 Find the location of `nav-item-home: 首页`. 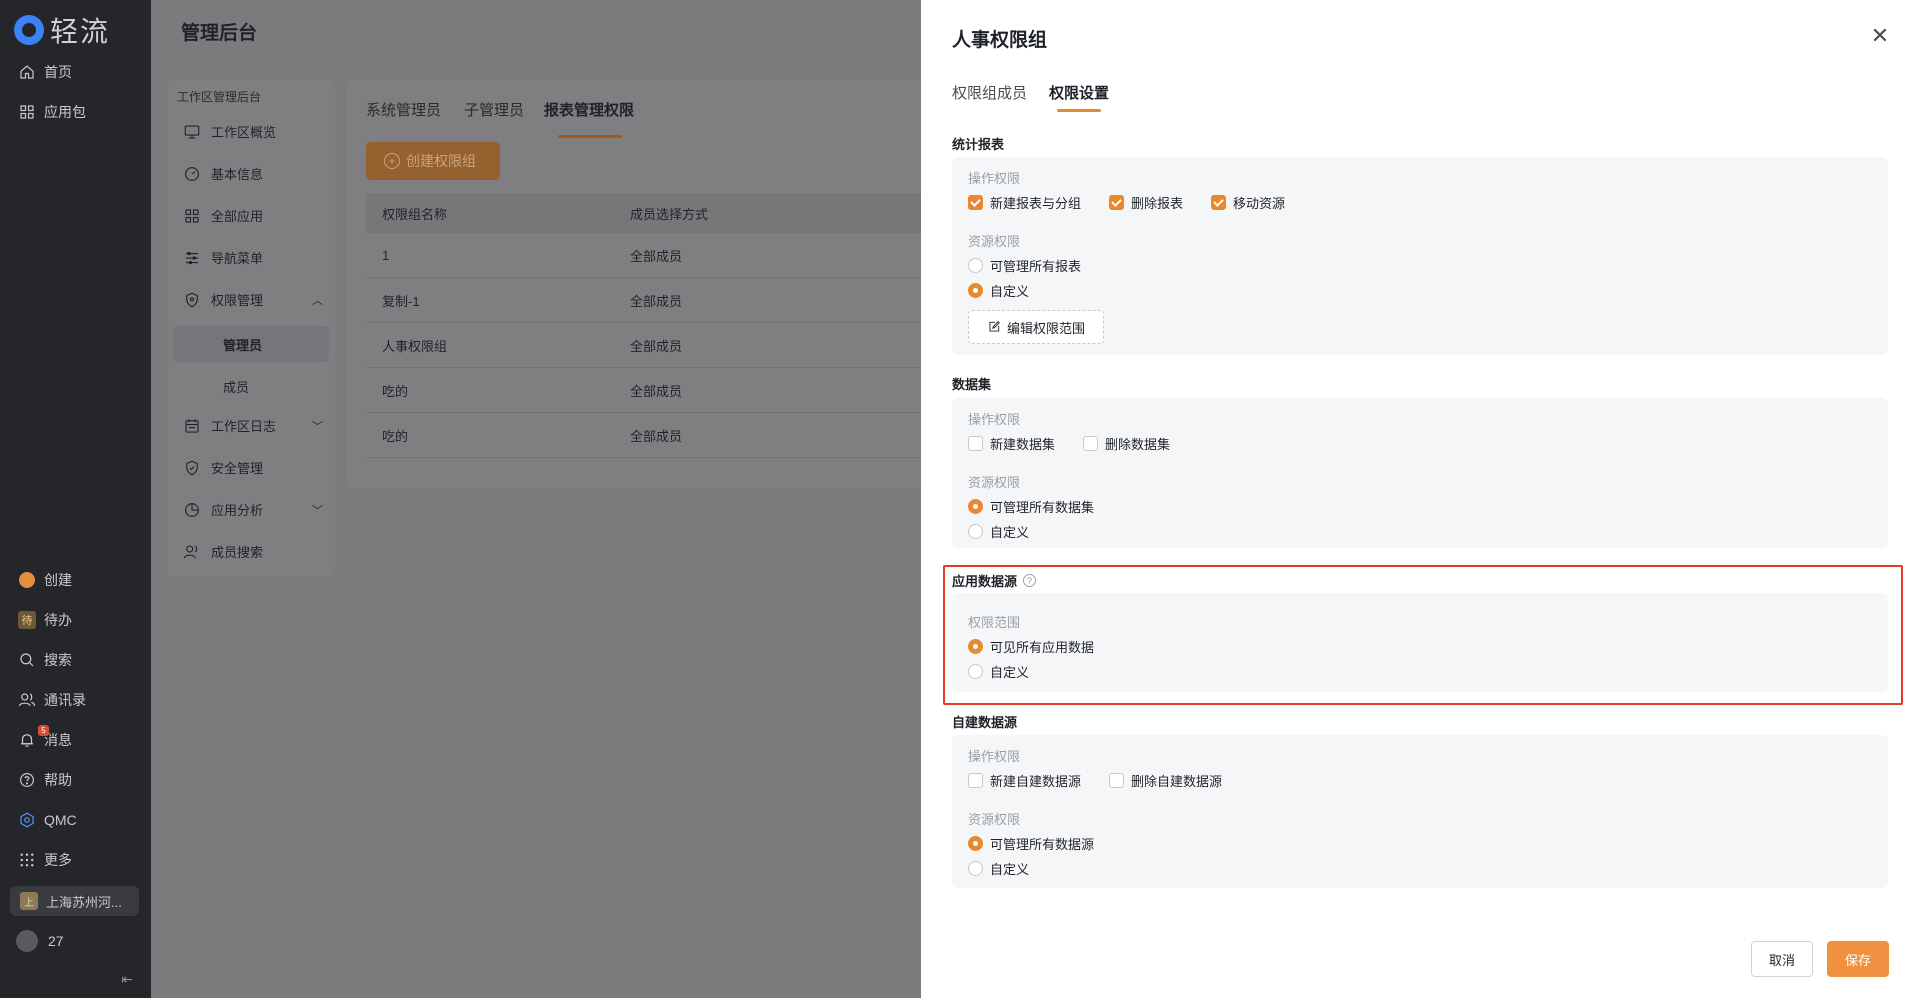

nav-item-home: 首页 is located at coordinates (45, 72).